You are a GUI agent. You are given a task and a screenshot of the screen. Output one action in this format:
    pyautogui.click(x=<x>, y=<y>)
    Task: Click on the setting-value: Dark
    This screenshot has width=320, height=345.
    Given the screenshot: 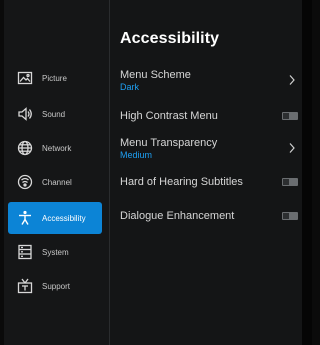 What is the action you would take?
    pyautogui.click(x=130, y=87)
    